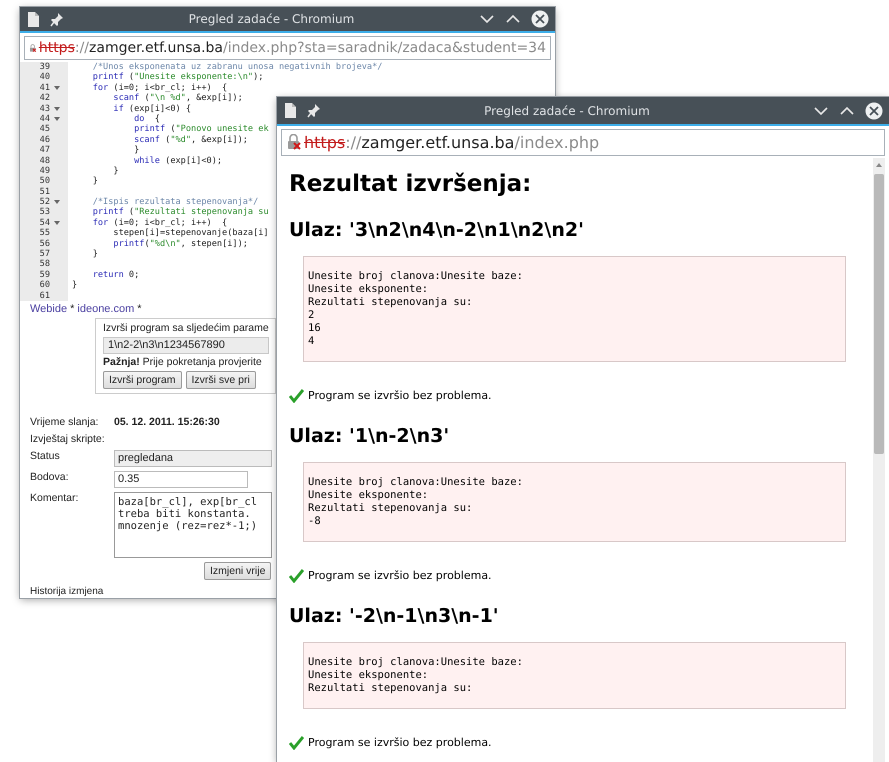  Describe the element at coordinates (181, 479) in the screenshot. I see `points-field: 0.35` at that location.